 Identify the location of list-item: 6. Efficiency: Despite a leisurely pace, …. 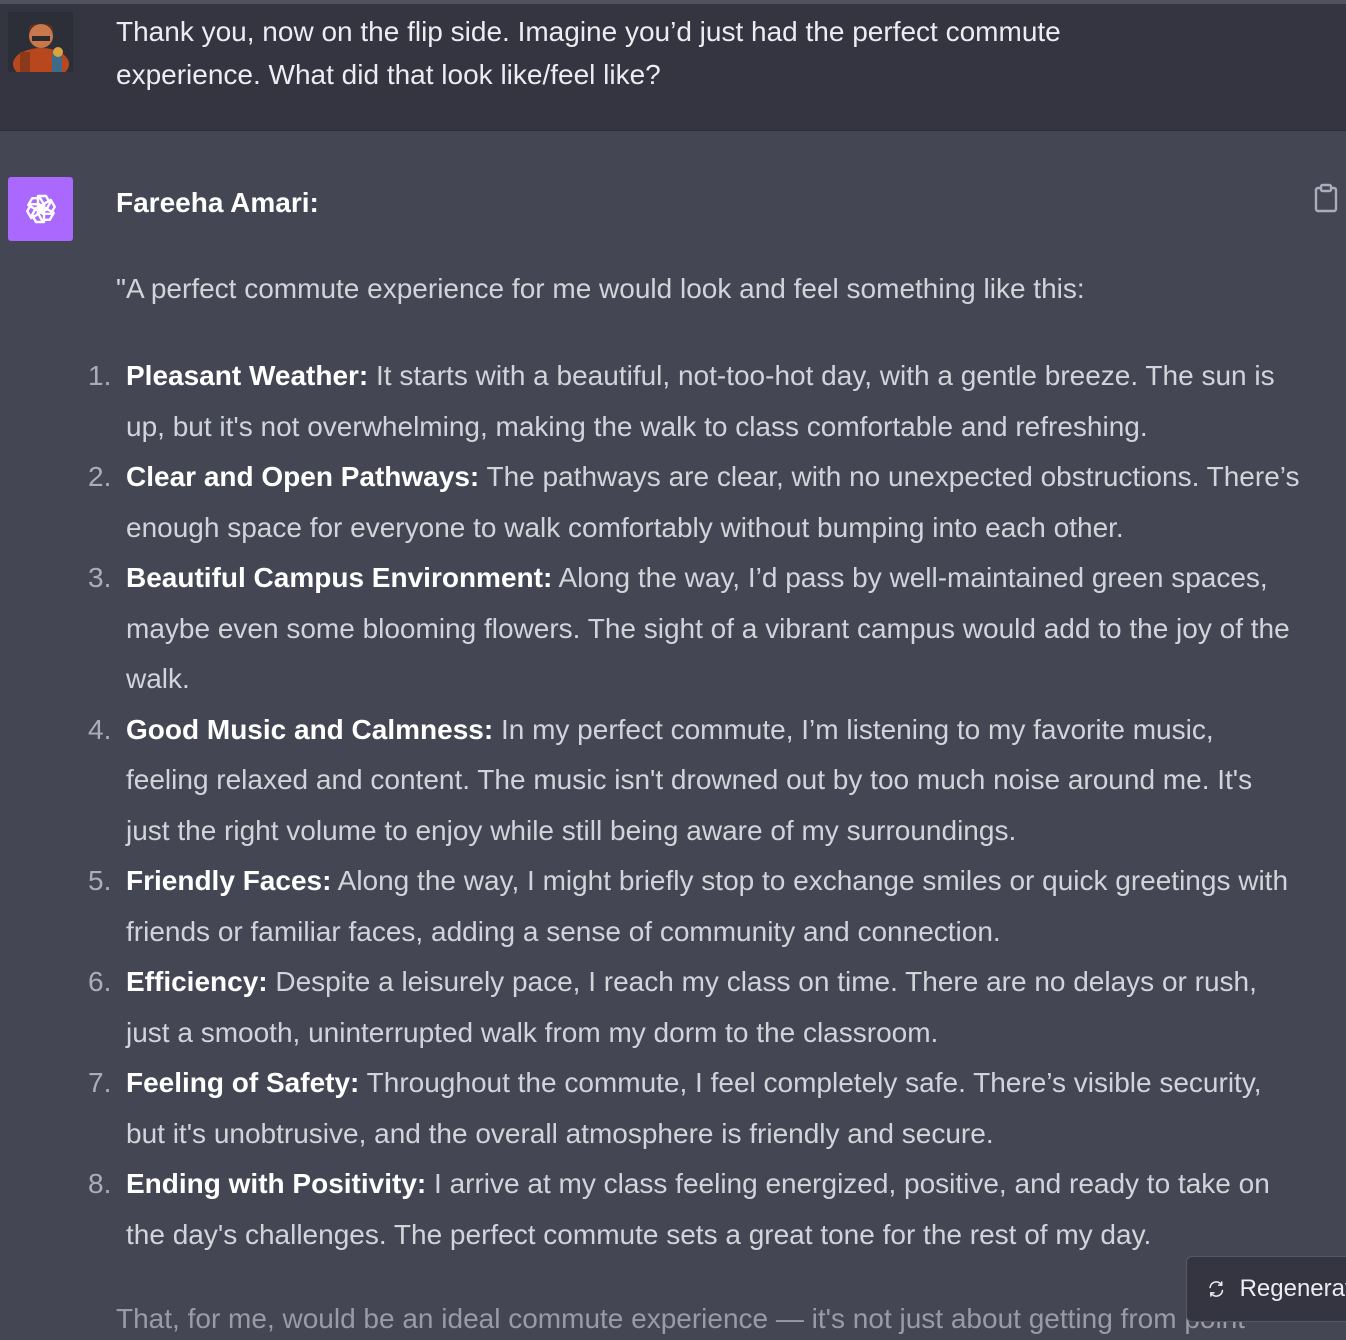
(694, 1007).